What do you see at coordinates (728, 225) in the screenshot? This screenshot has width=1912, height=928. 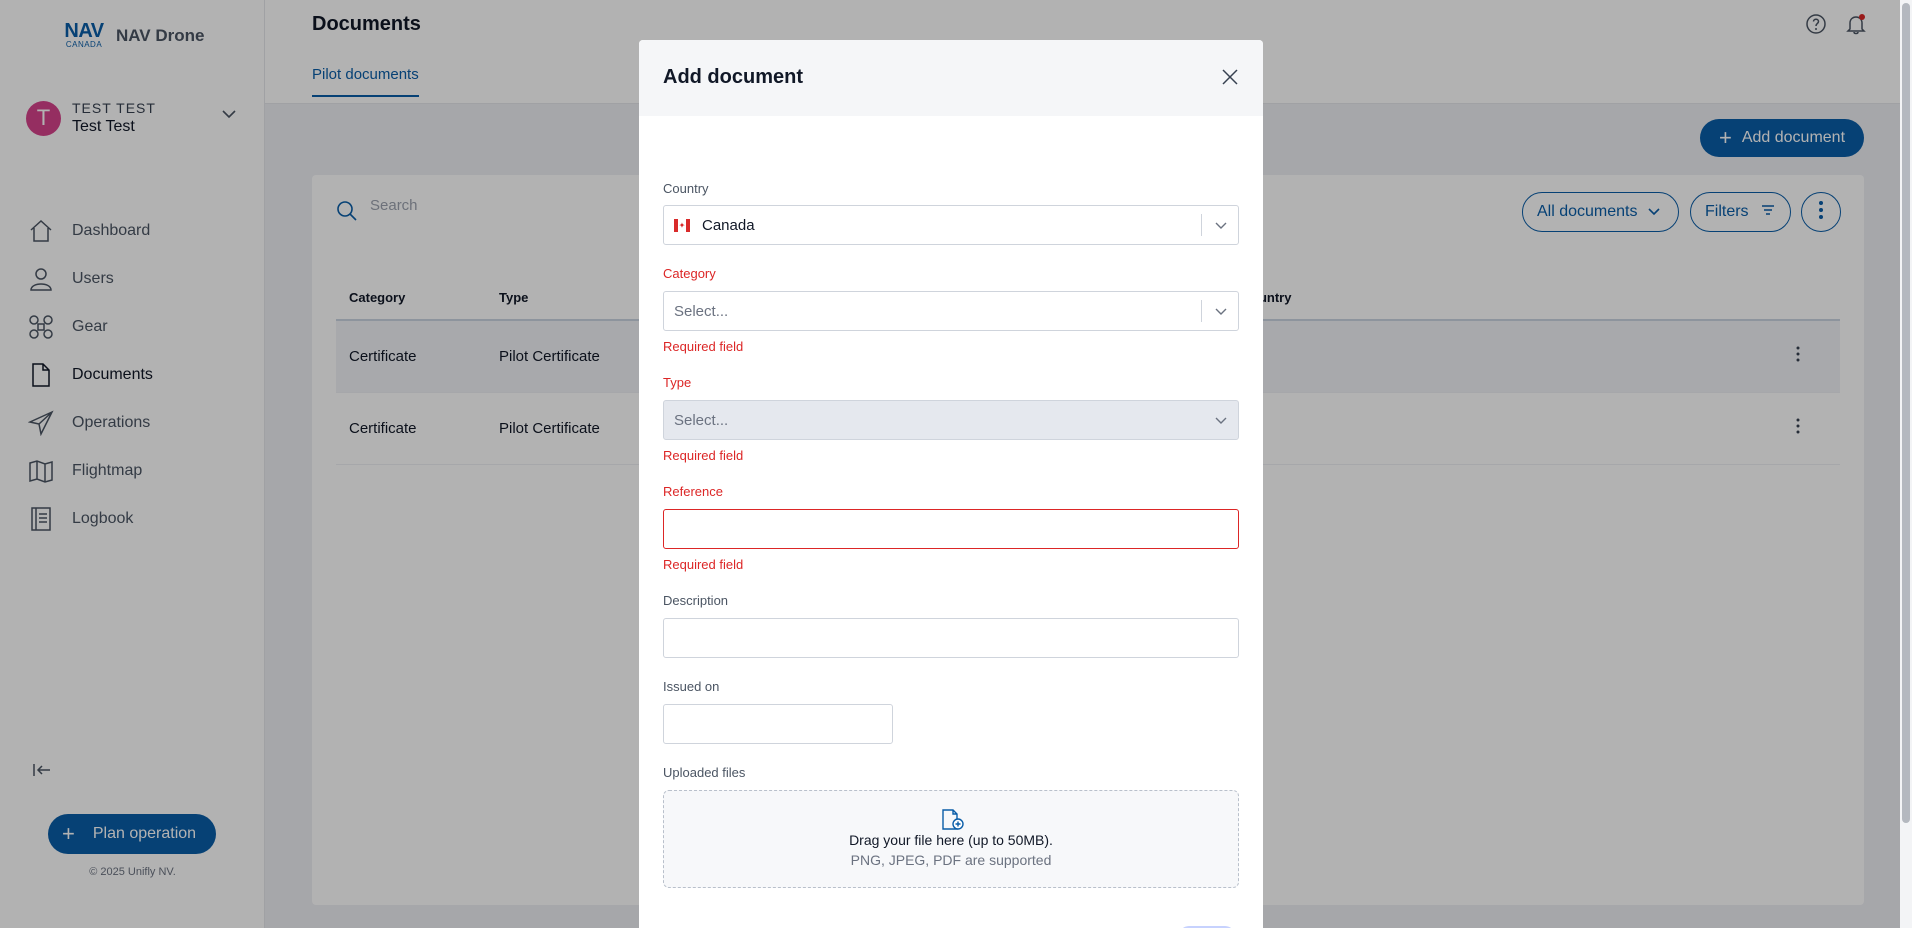 I see `country-value: Canada` at bounding box center [728, 225].